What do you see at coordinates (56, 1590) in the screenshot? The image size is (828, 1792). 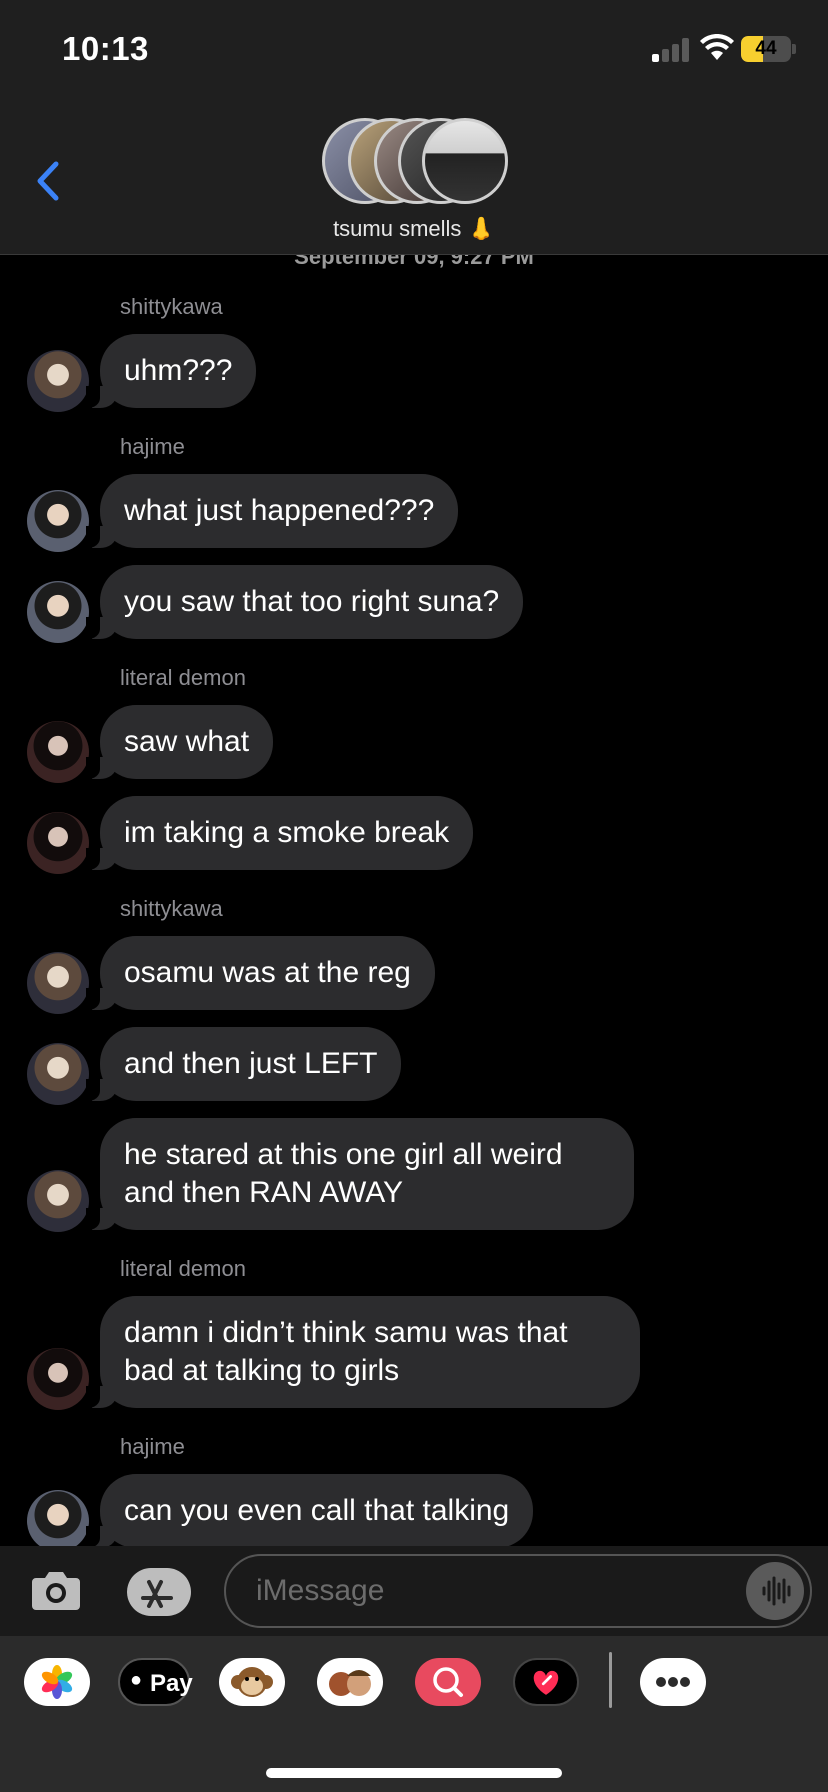 I see `camera-icon` at bounding box center [56, 1590].